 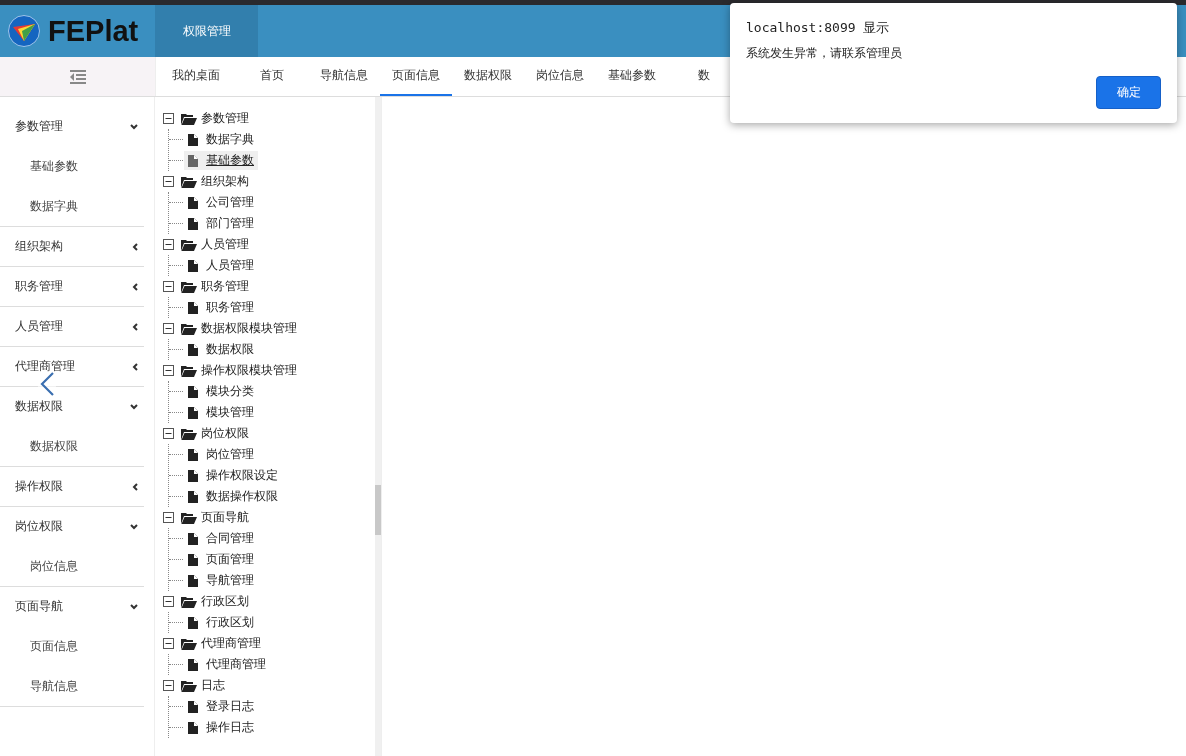 I want to click on sidebar-item: 页面信息, so click(x=72, y=646).